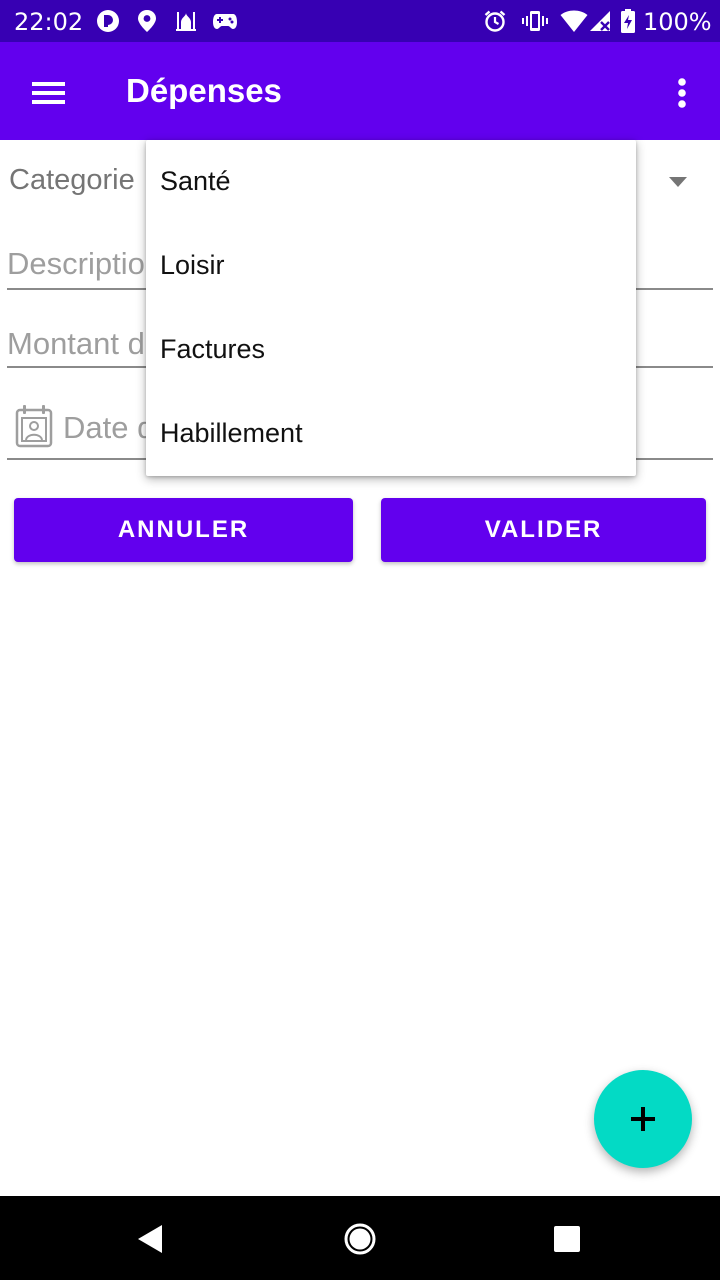 The width and height of the screenshot is (720, 1280). What do you see at coordinates (391, 350) in the screenshot?
I see `dropdown-item-factures: Factures` at bounding box center [391, 350].